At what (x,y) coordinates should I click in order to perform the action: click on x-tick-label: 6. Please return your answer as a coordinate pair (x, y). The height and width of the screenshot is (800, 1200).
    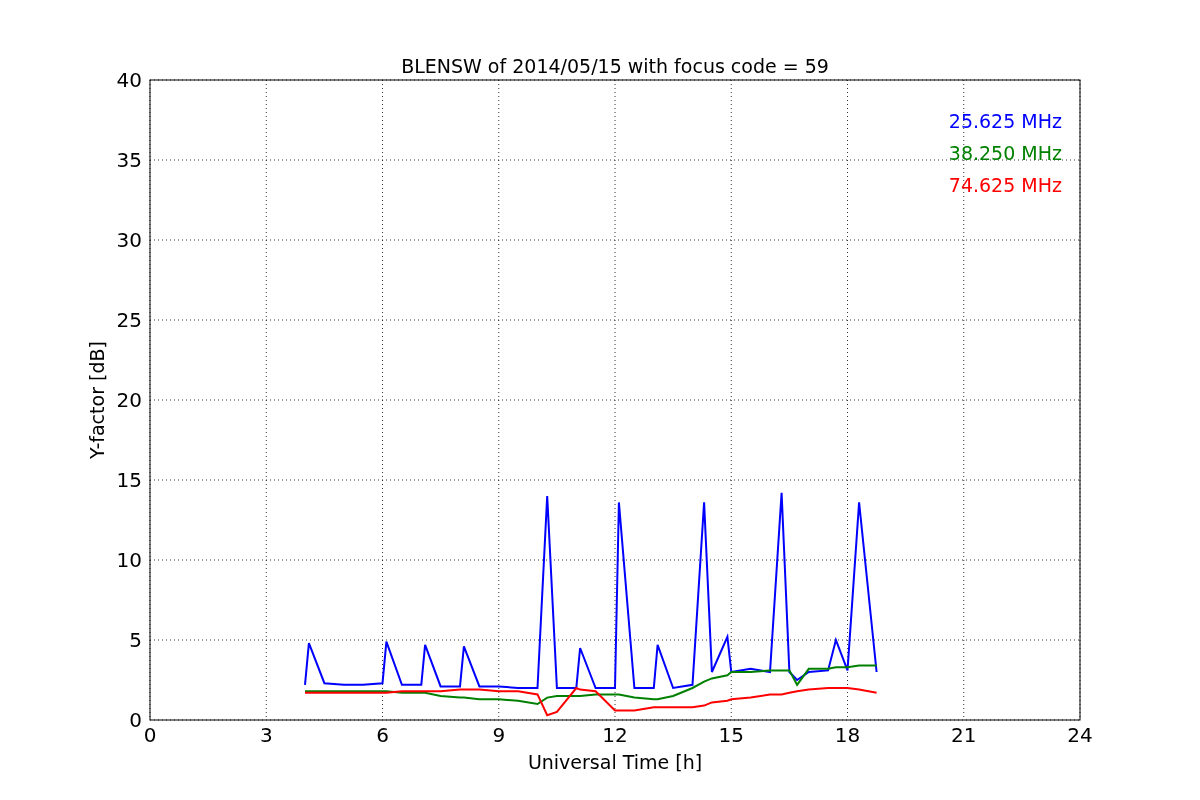
    Looking at the image, I should click on (382, 735).